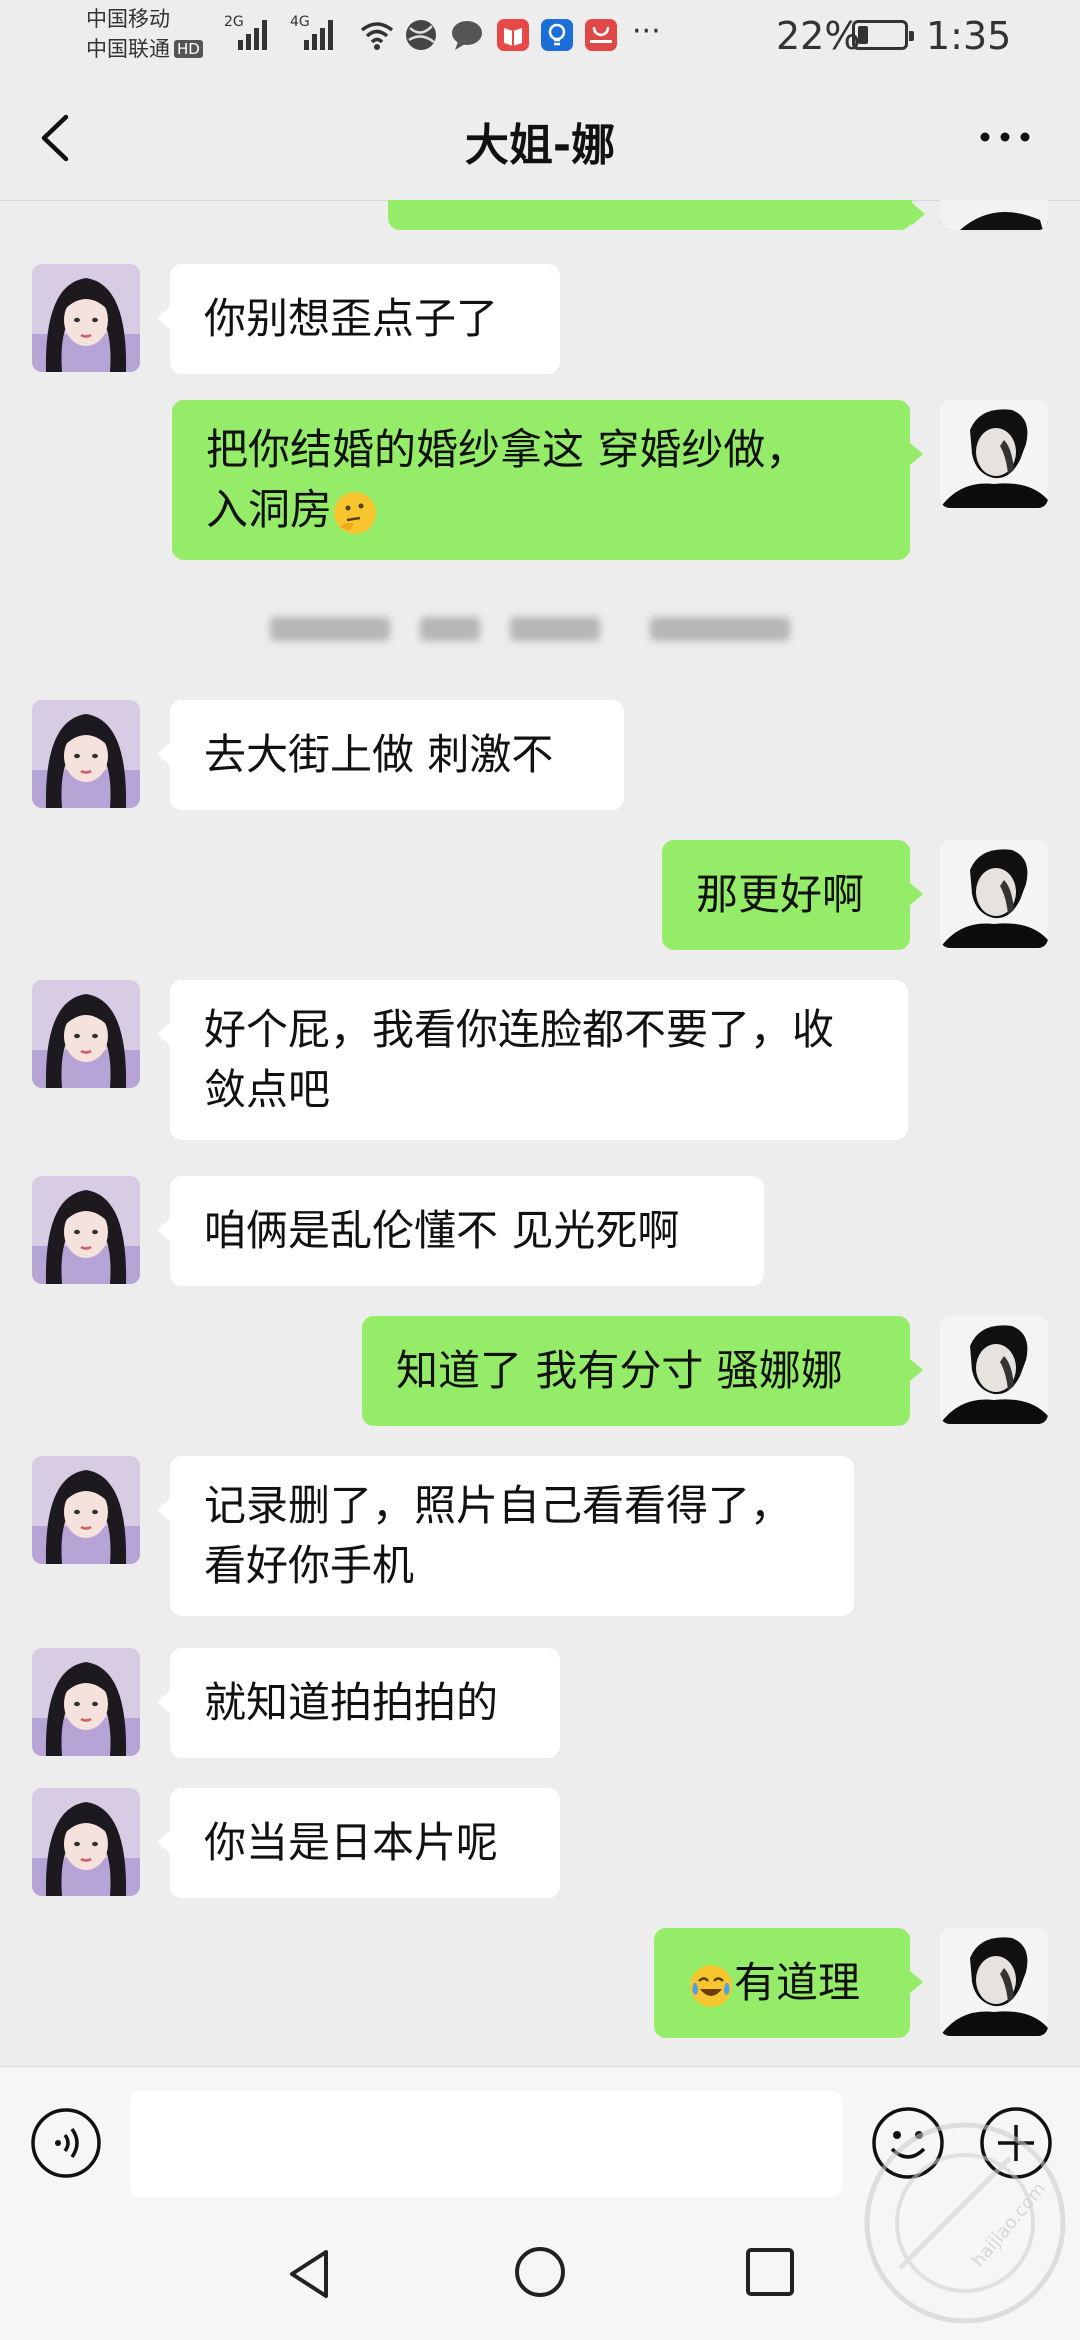 The image size is (1080, 2340). Describe the element at coordinates (969, 36) in the screenshot. I see `clock: 1:35` at that location.